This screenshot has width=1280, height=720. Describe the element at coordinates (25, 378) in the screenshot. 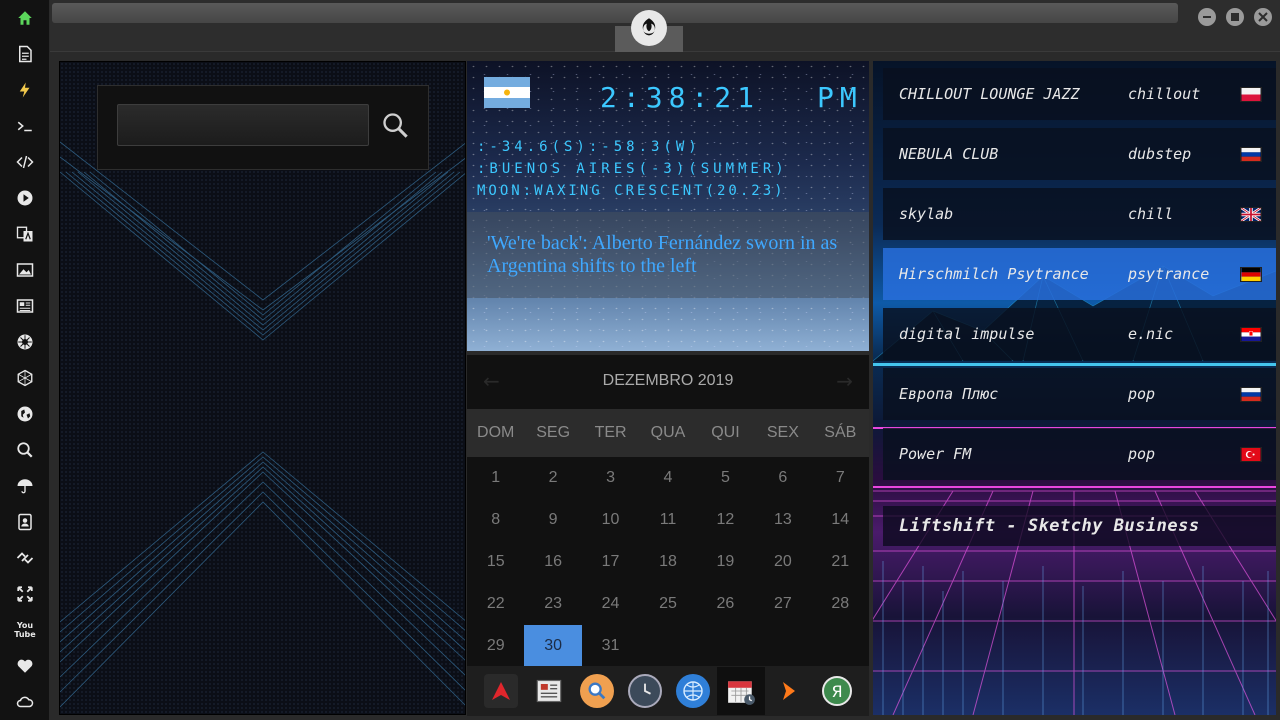

I see `hexagon-icon` at that location.